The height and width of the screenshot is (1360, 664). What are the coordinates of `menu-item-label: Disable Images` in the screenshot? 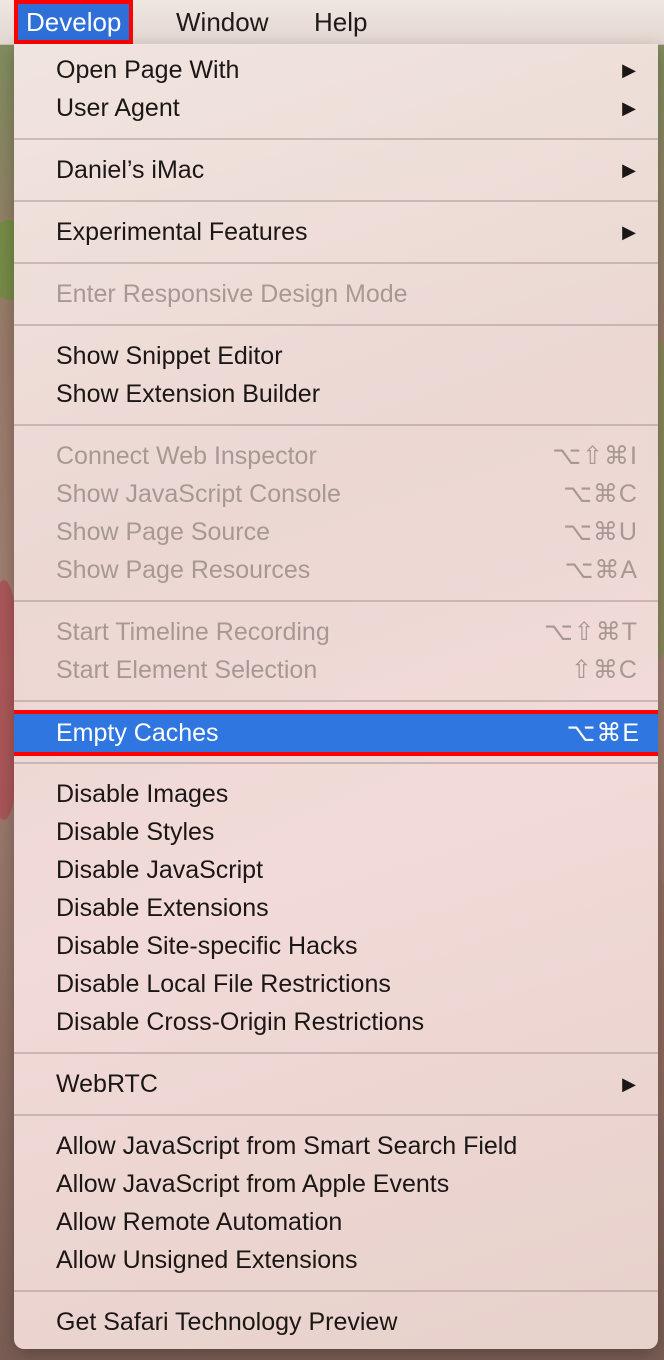 It's located at (142, 794).